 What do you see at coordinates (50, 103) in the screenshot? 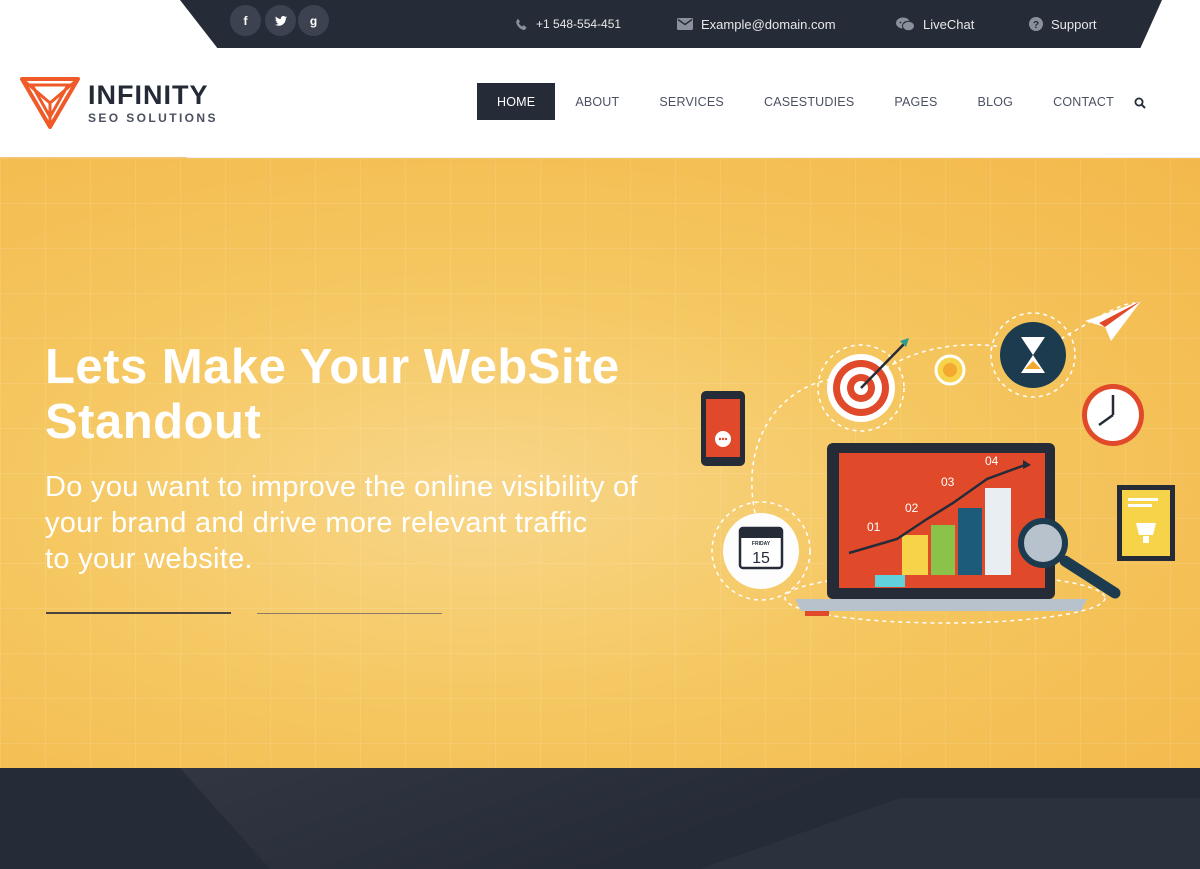
I see `infinity-logo-icon` at bounding box center [50, 103].